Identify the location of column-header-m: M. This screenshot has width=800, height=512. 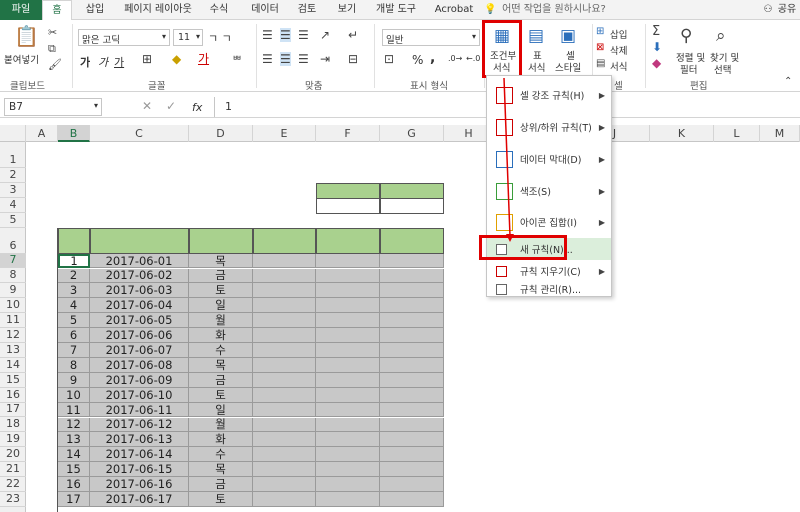
(780, 133).